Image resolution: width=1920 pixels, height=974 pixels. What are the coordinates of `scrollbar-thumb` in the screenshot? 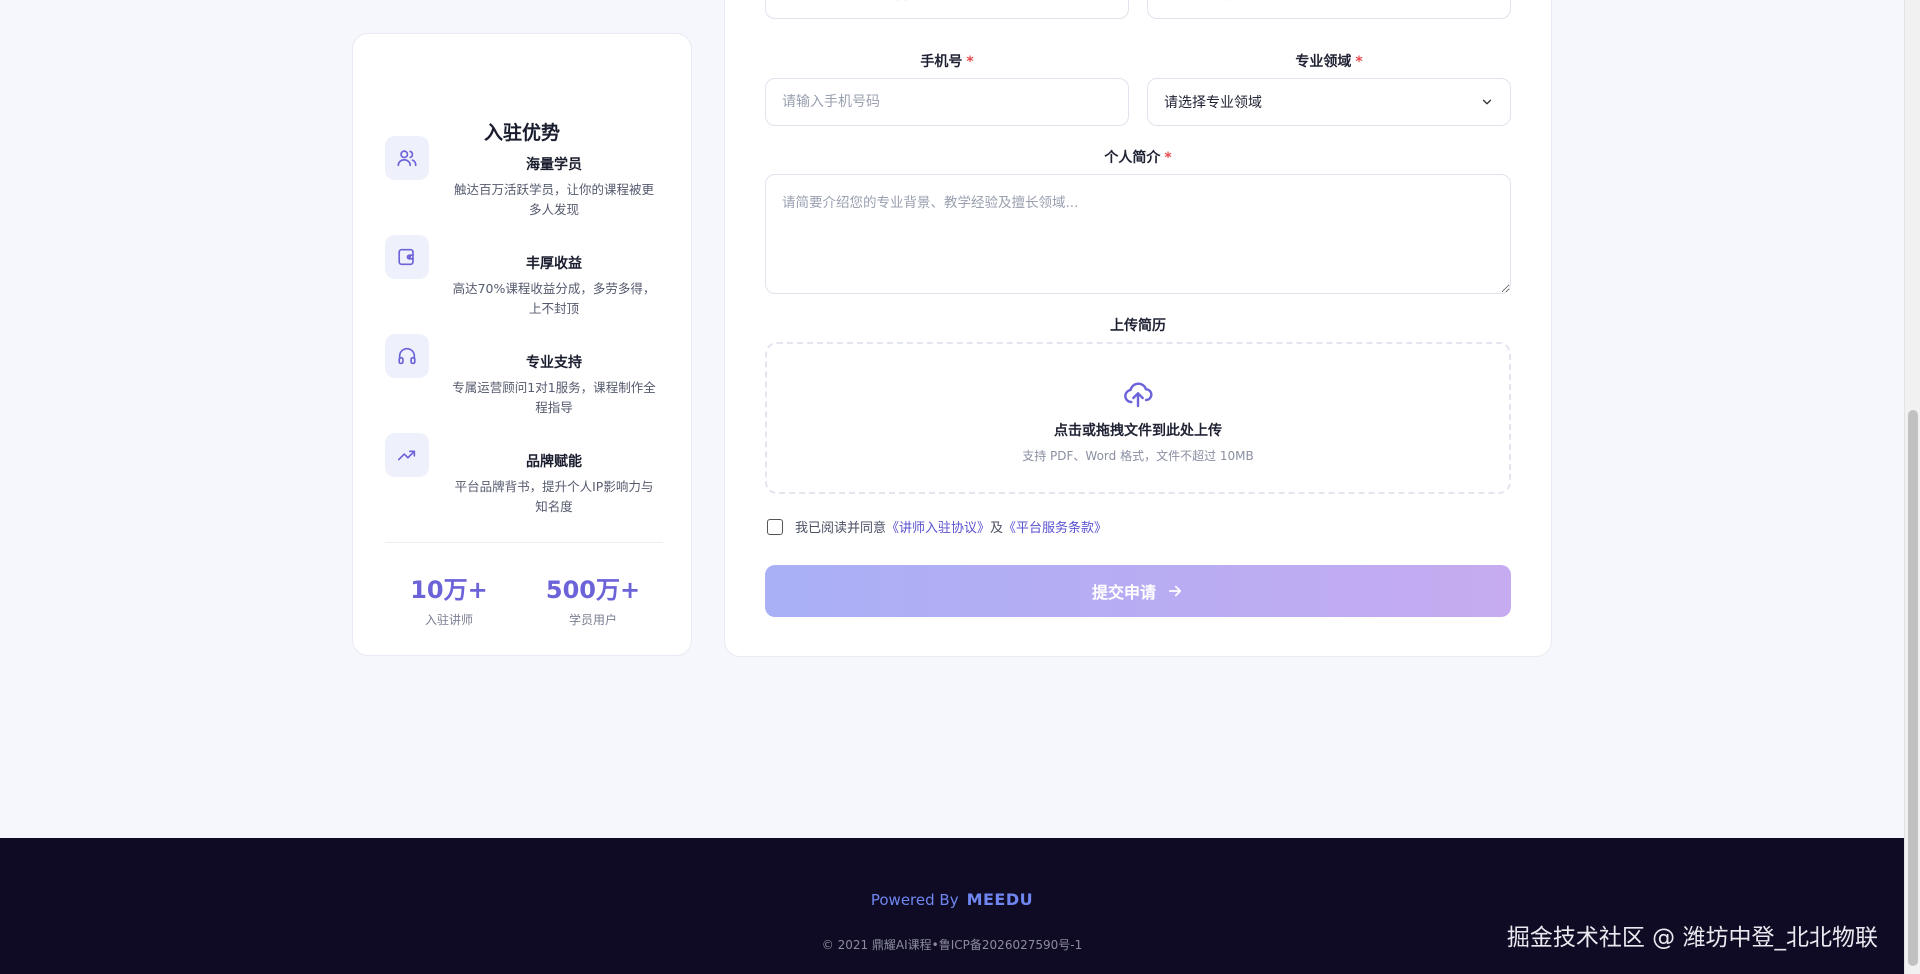 It's located at (1913, 688).